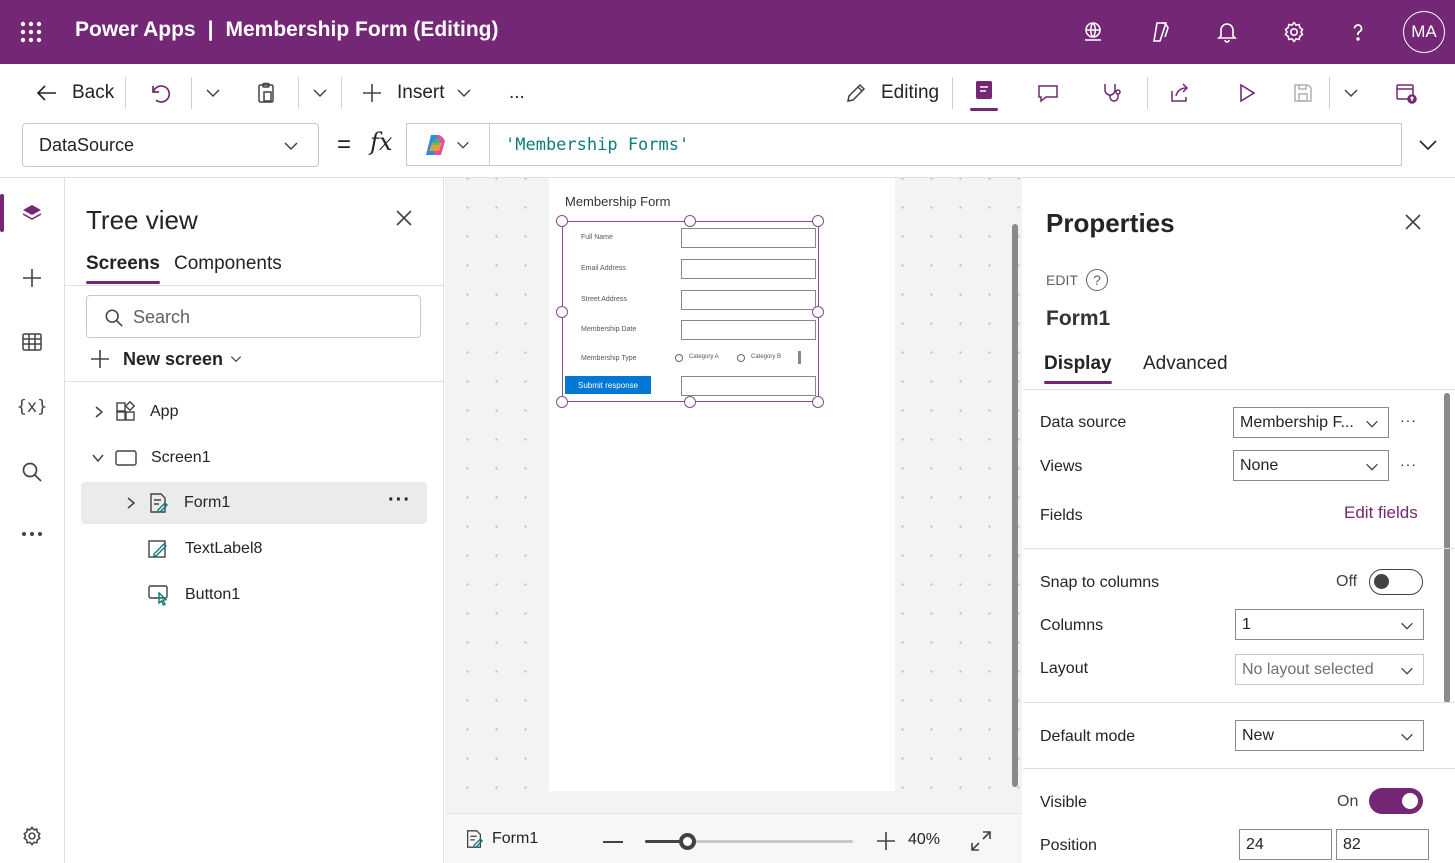 Image resolution: width=1455 pixels, height=863 pixels. Describe the element at coordinates (1100, 582) in the screenshot. I see `snap-to-columns-label: Snap to columns` at that location.